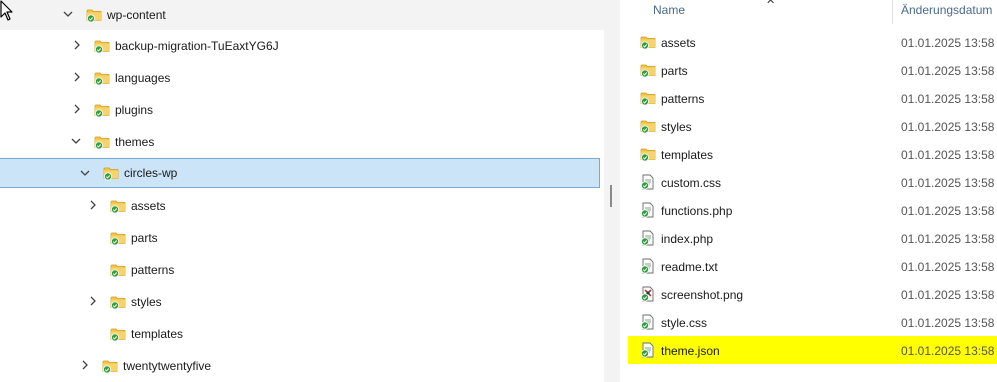  Describe the element at coordinates (684, 323) in the screenshot. I see `file-name: style.css` at that location.